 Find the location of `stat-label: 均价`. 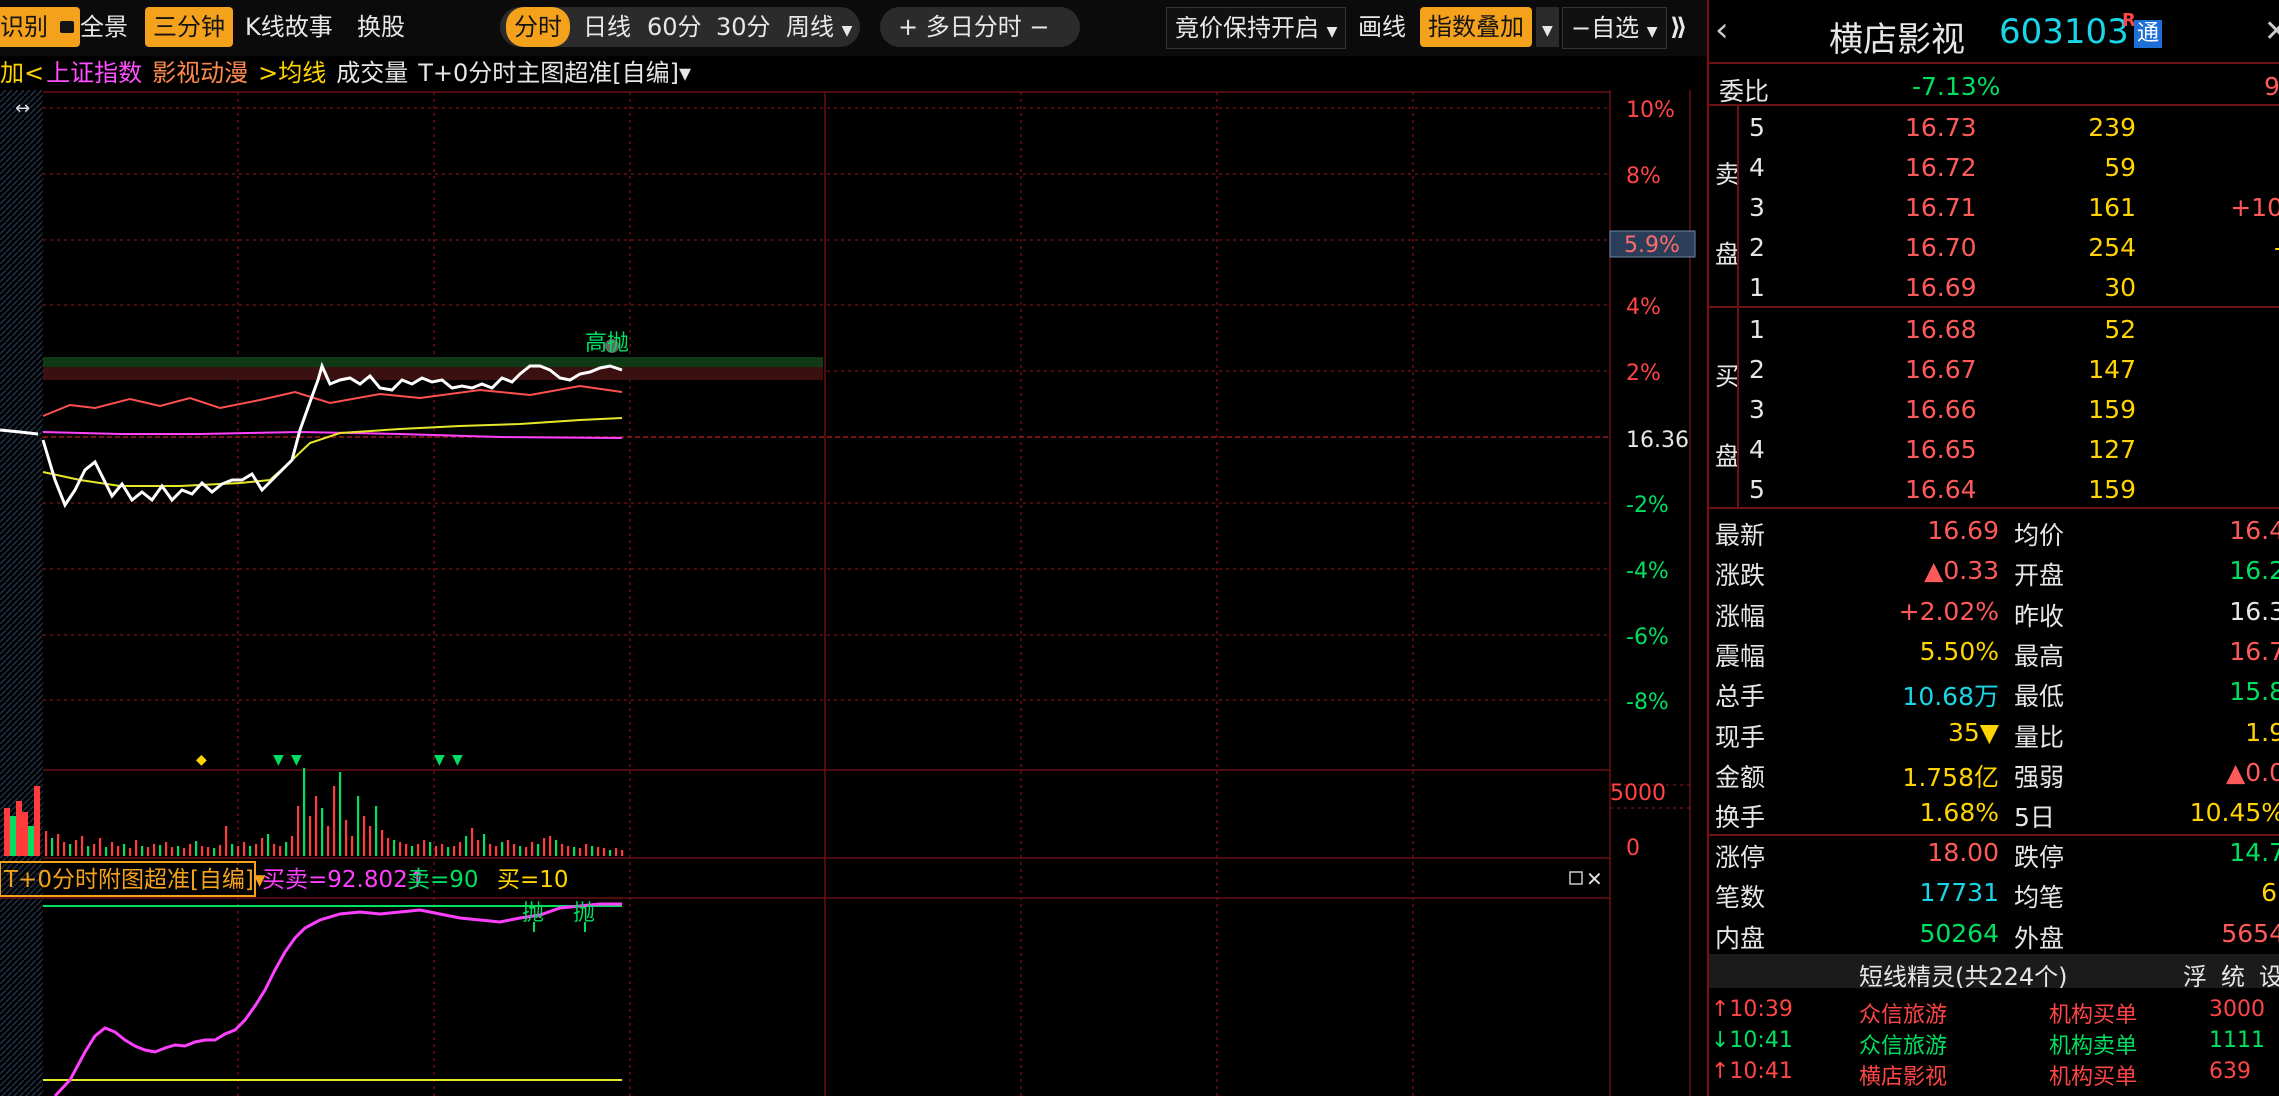

stat-label: 均价 is located at coordinates (2039, 535).